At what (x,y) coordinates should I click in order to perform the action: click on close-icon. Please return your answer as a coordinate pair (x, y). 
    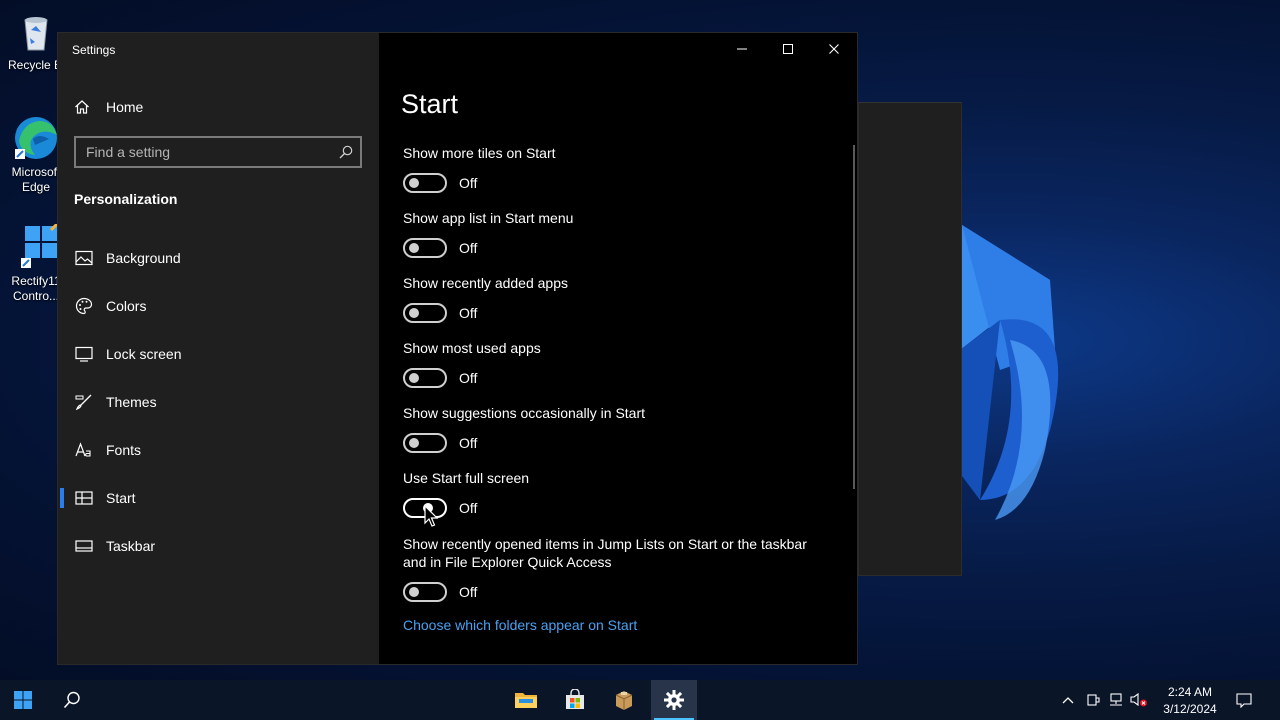
    Looking at the image, I should click on (834, 49).